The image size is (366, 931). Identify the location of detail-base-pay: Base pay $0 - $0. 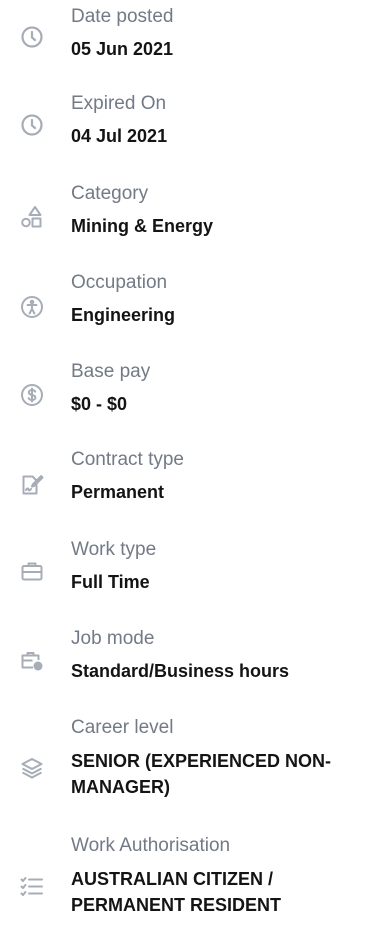
(183, 400).